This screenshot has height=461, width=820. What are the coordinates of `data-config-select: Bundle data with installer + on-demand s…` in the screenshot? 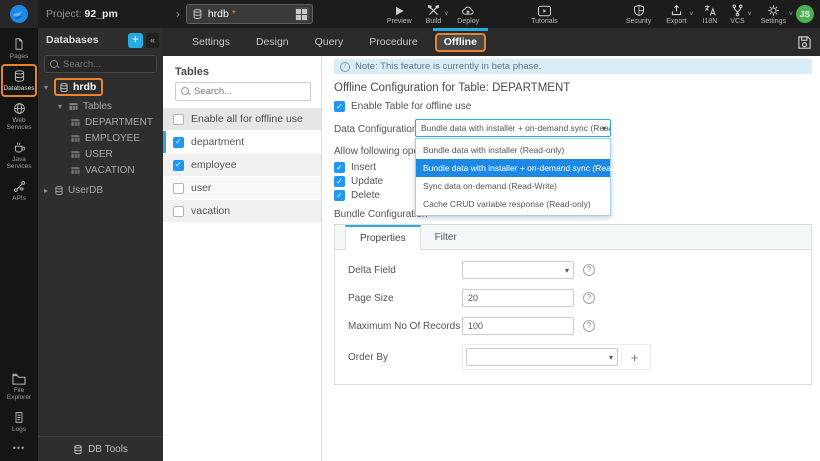 It's located at (513, 128).